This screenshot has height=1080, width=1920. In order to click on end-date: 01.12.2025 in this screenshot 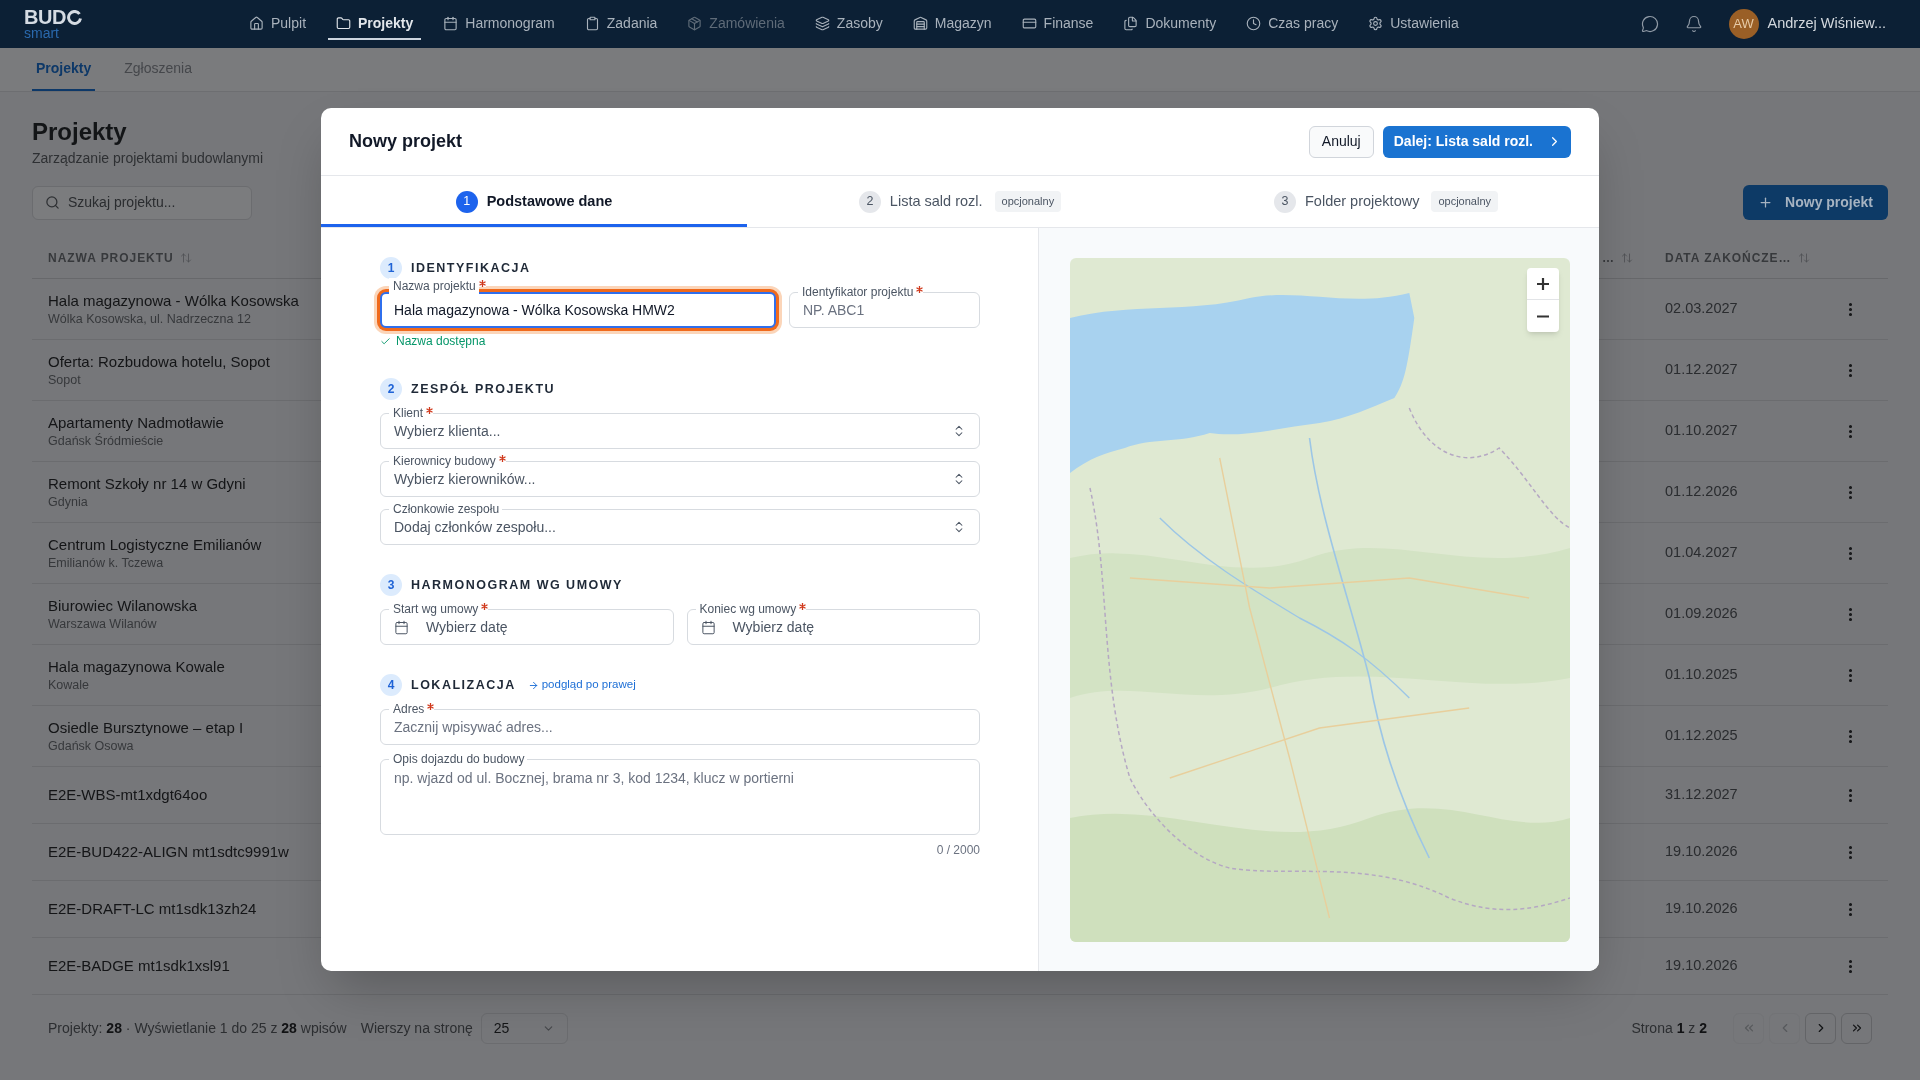, I will do `click(1701, 736)`.